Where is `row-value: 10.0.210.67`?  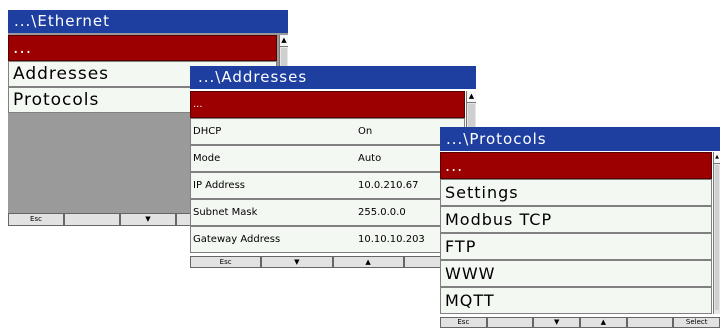 row-value: 10.0.210.67 is located at coordinates (388, 185).